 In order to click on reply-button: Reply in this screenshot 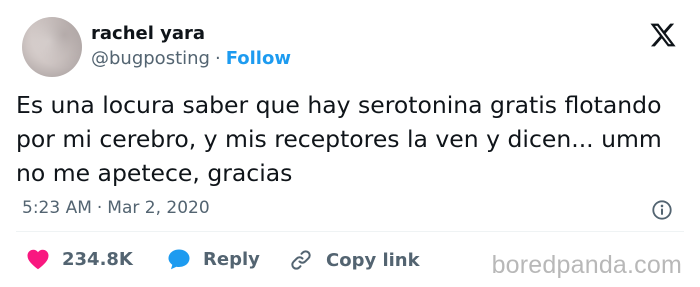, I will do `click(213, 259)`.